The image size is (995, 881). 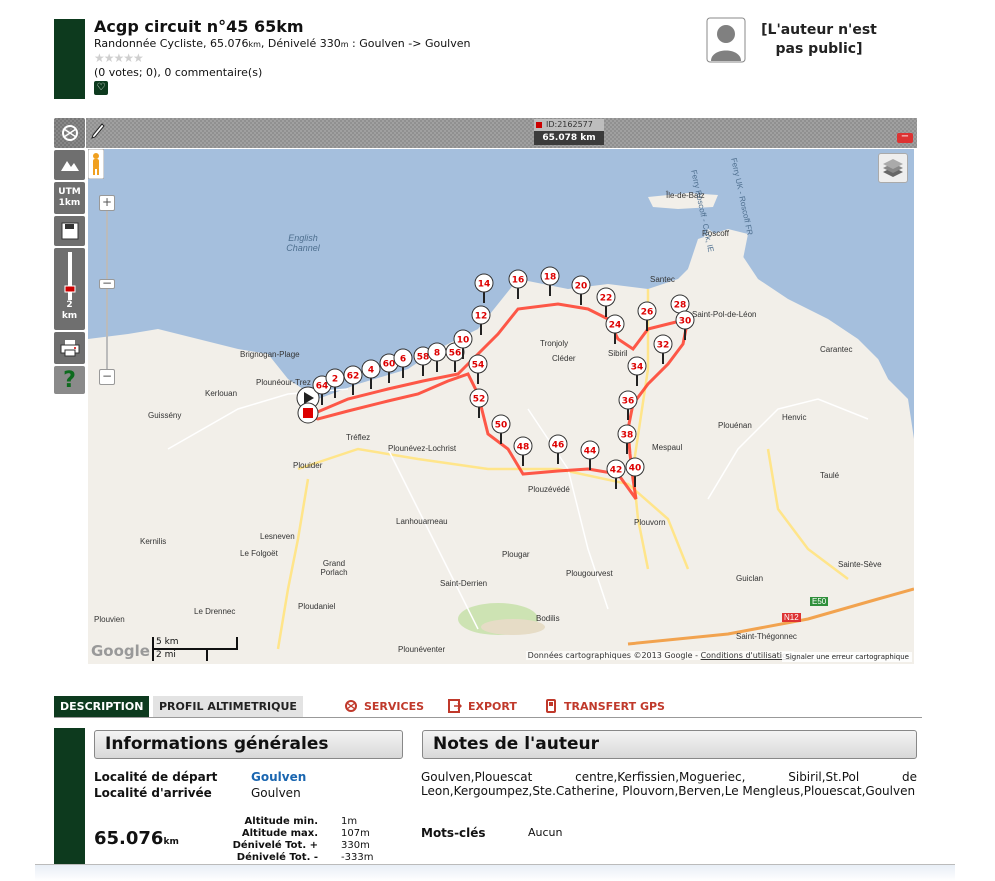 What do you see at coordinates (726, 40) in the screenshot?
I see `author-avatar` at bounding box center [726, 40].